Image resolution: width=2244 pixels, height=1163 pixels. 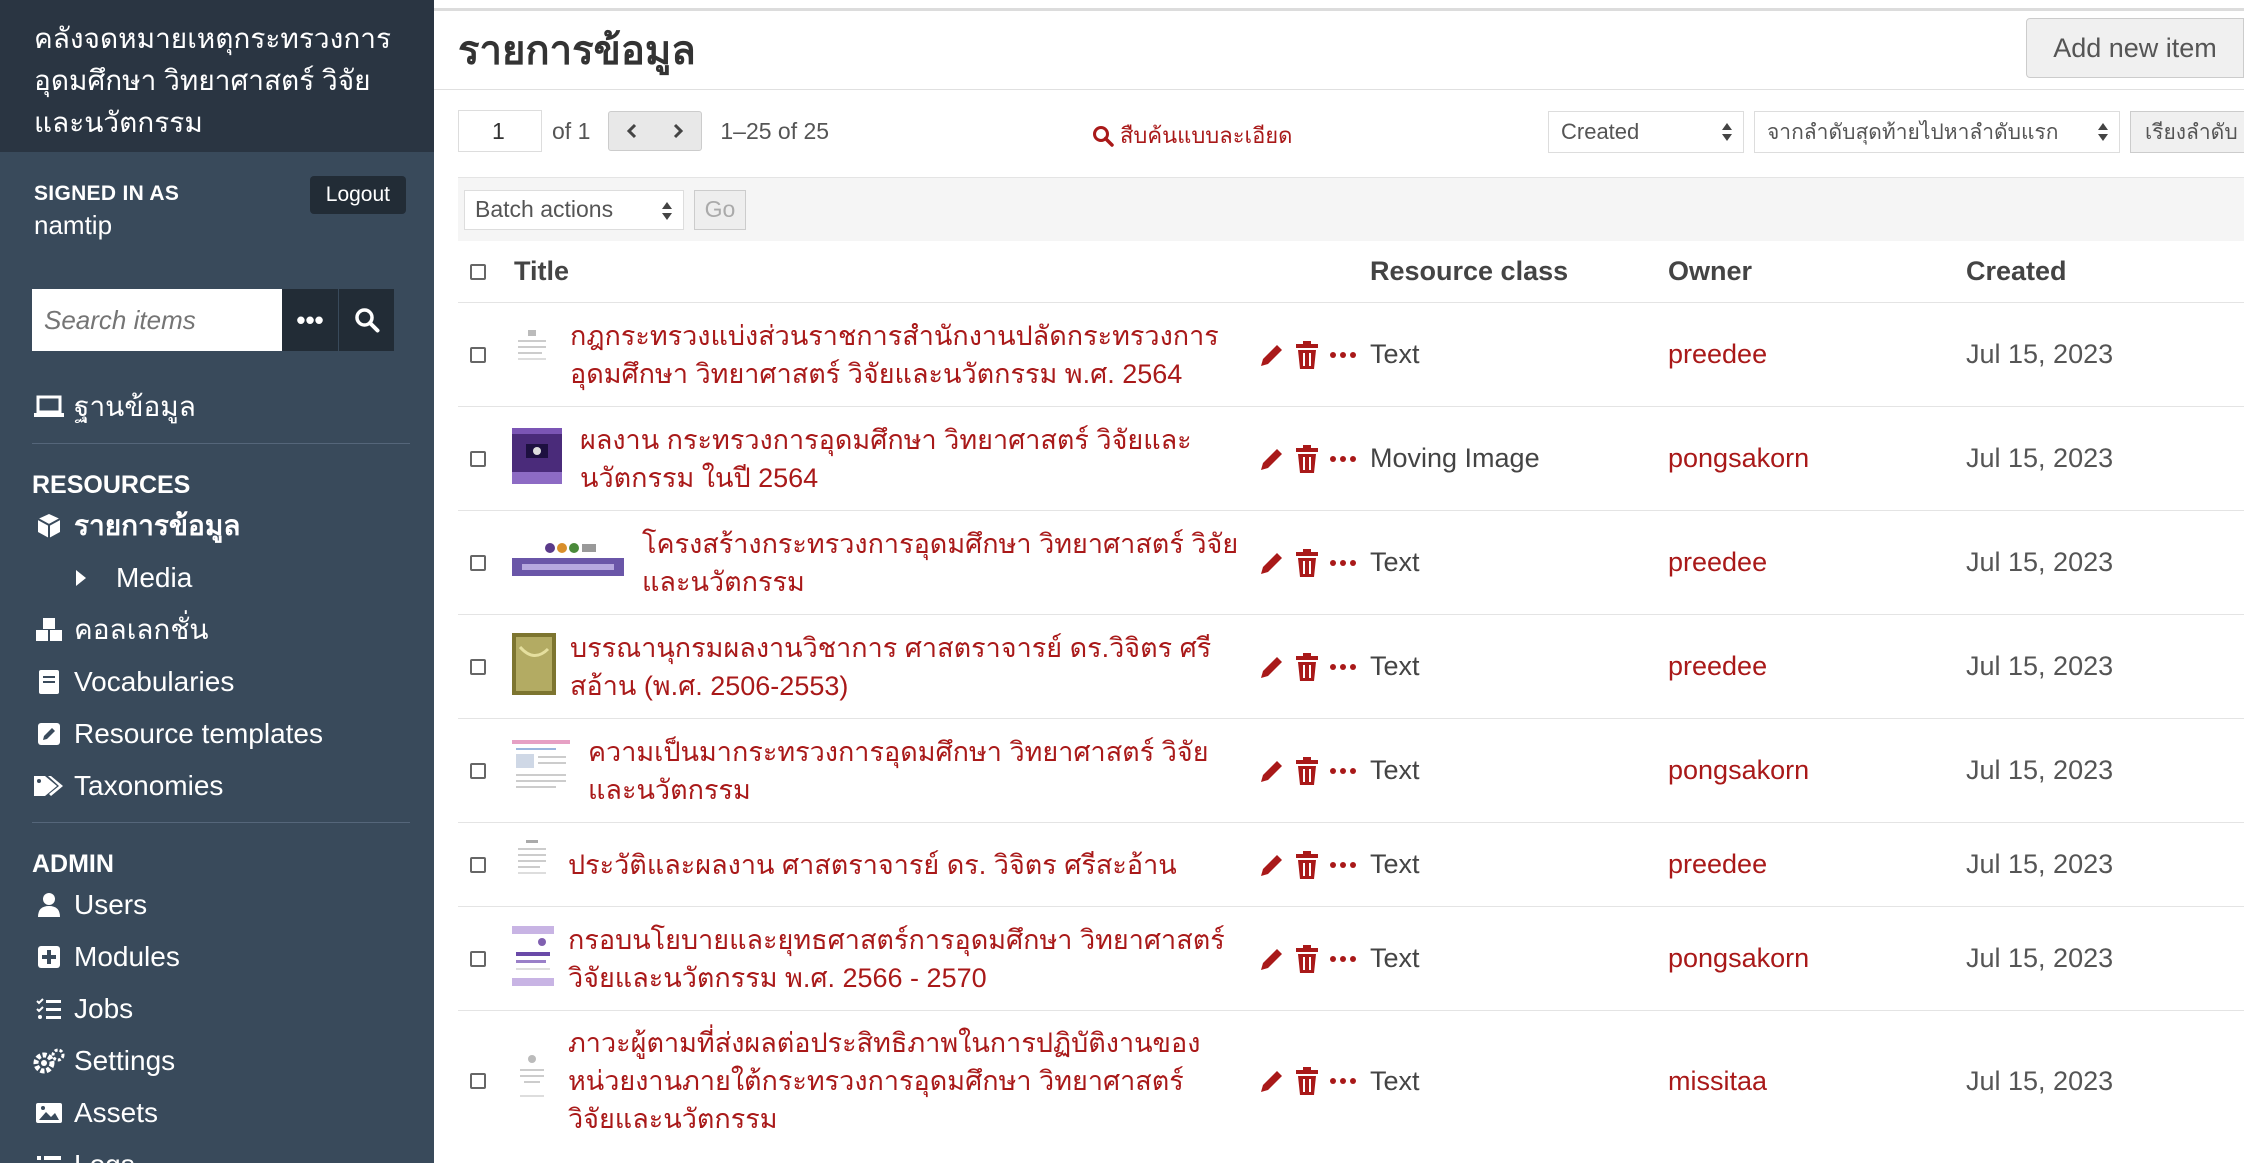 I want to click on batch-actions-select: Batch actions, so click(x=574, y=209).